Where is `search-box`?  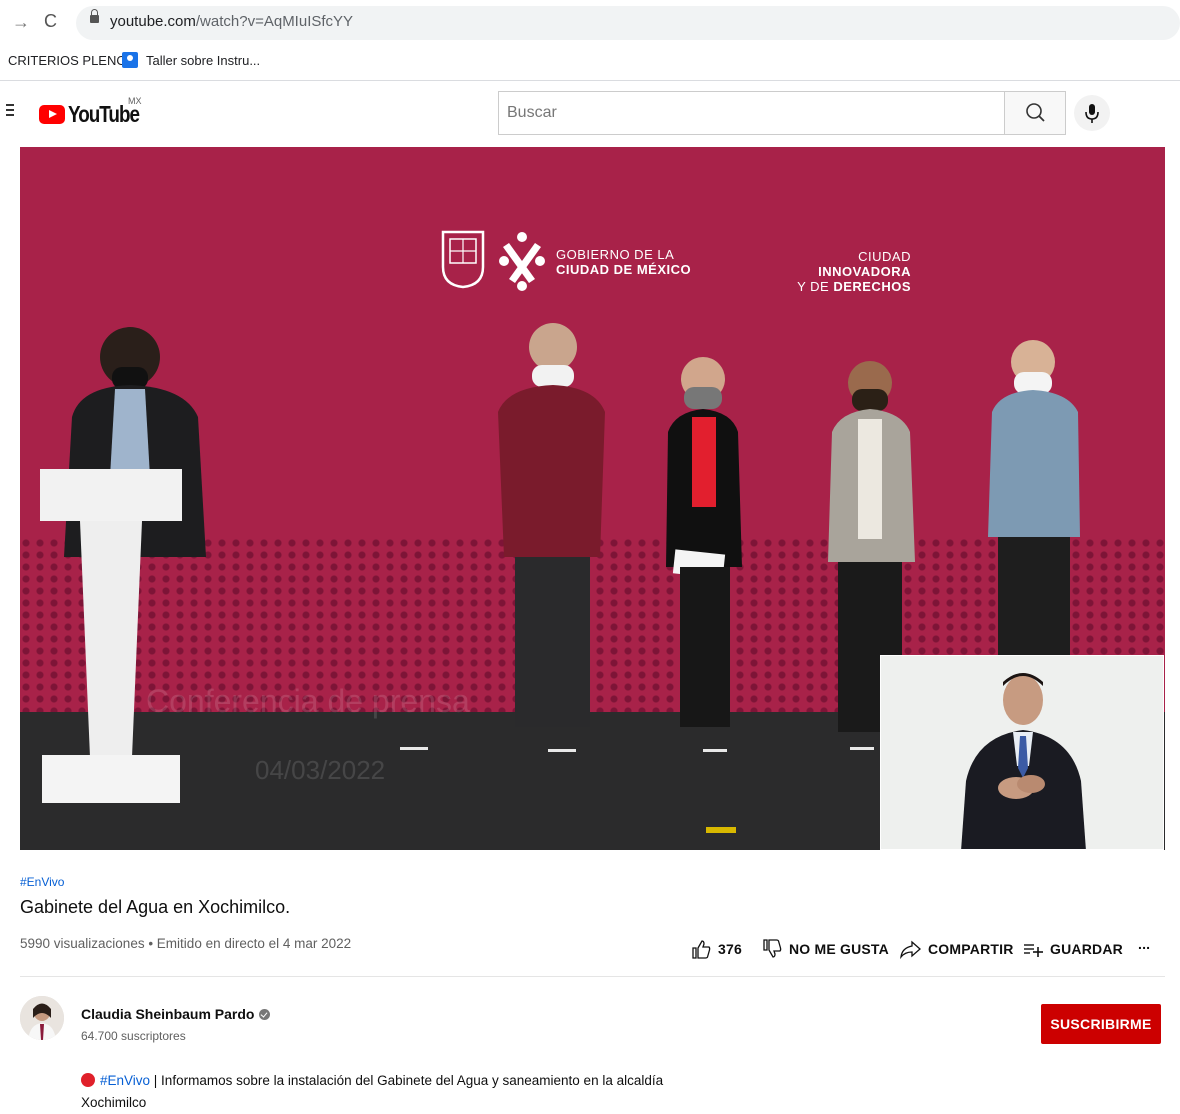 search-box is located at coordinates (751, 113).